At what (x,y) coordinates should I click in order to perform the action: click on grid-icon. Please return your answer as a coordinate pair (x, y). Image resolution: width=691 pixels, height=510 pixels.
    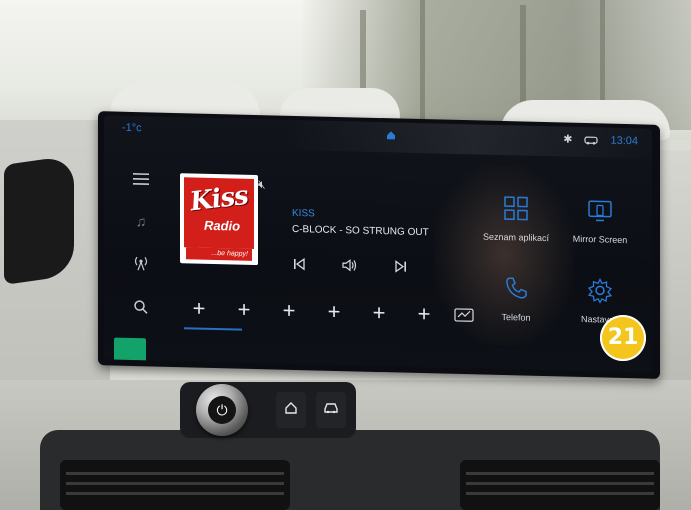
    Looking at the image, I should click on (516, 208).